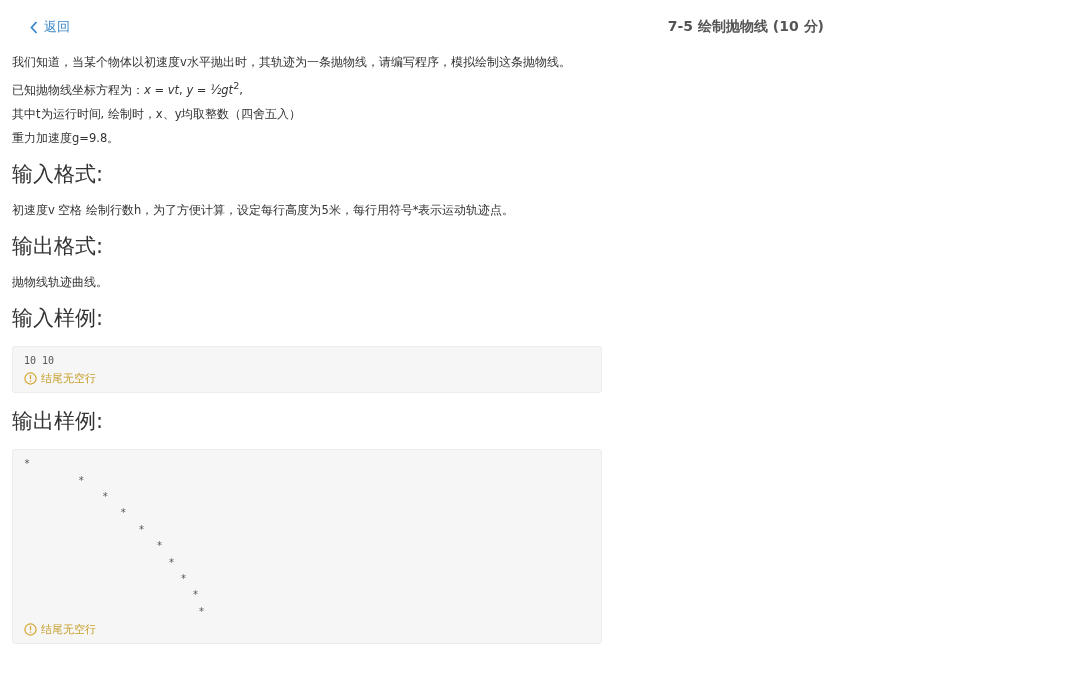  I want to click on section-heading: 输入格式:, so click(58, 174).